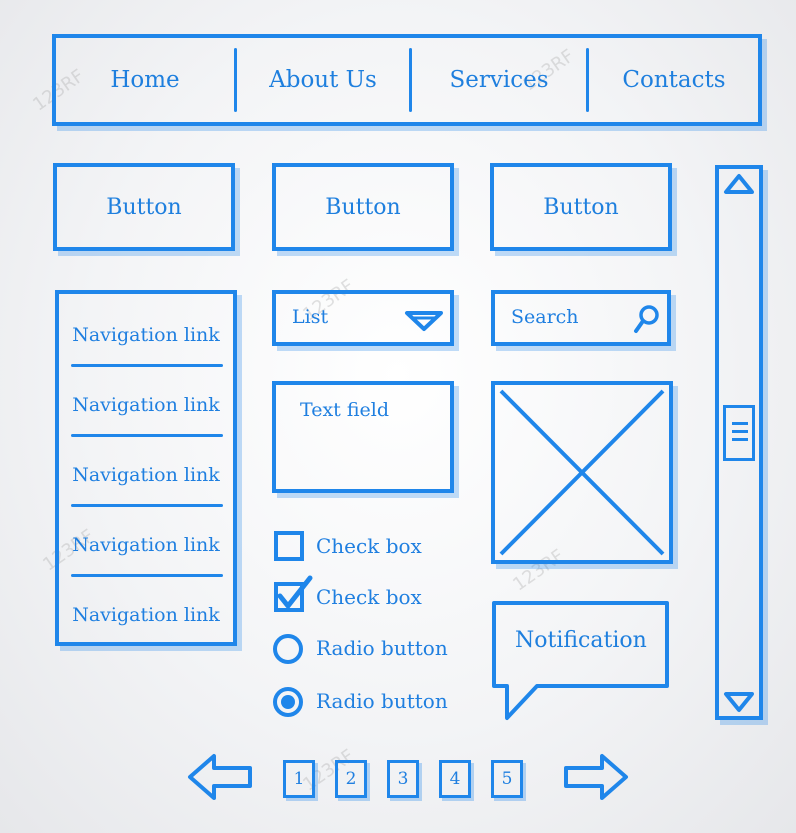  What do you see at coordinates (674, 80) in the screenshot?
I see `nav-item-contacts: Contacts` at bounding box center [674, 80].